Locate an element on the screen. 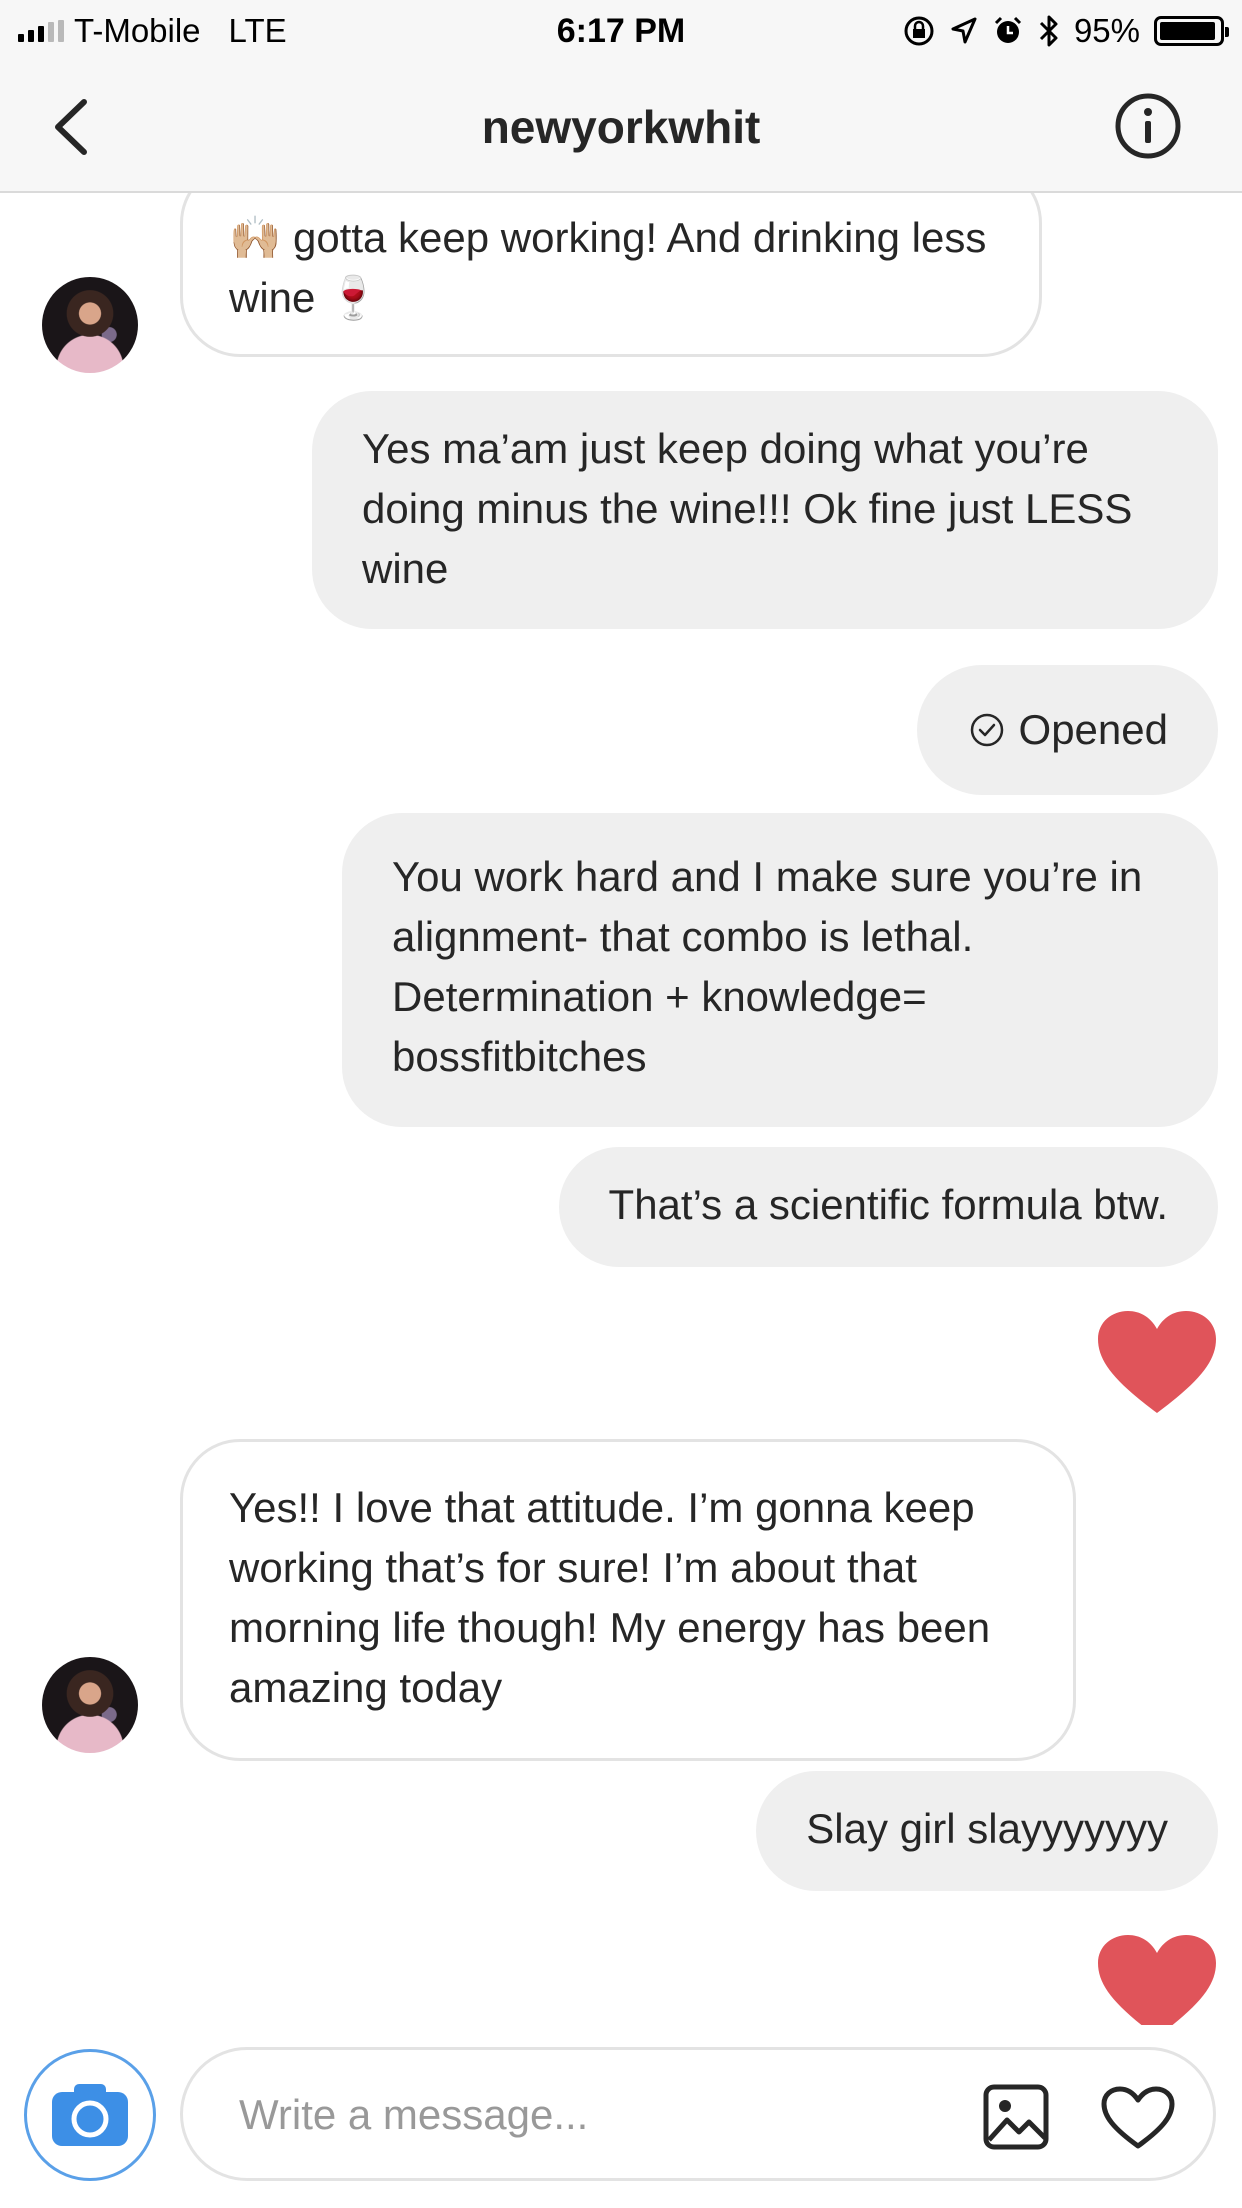  message-text: Slay girl slayyyyyyy is located at coordinates (987, 1828).